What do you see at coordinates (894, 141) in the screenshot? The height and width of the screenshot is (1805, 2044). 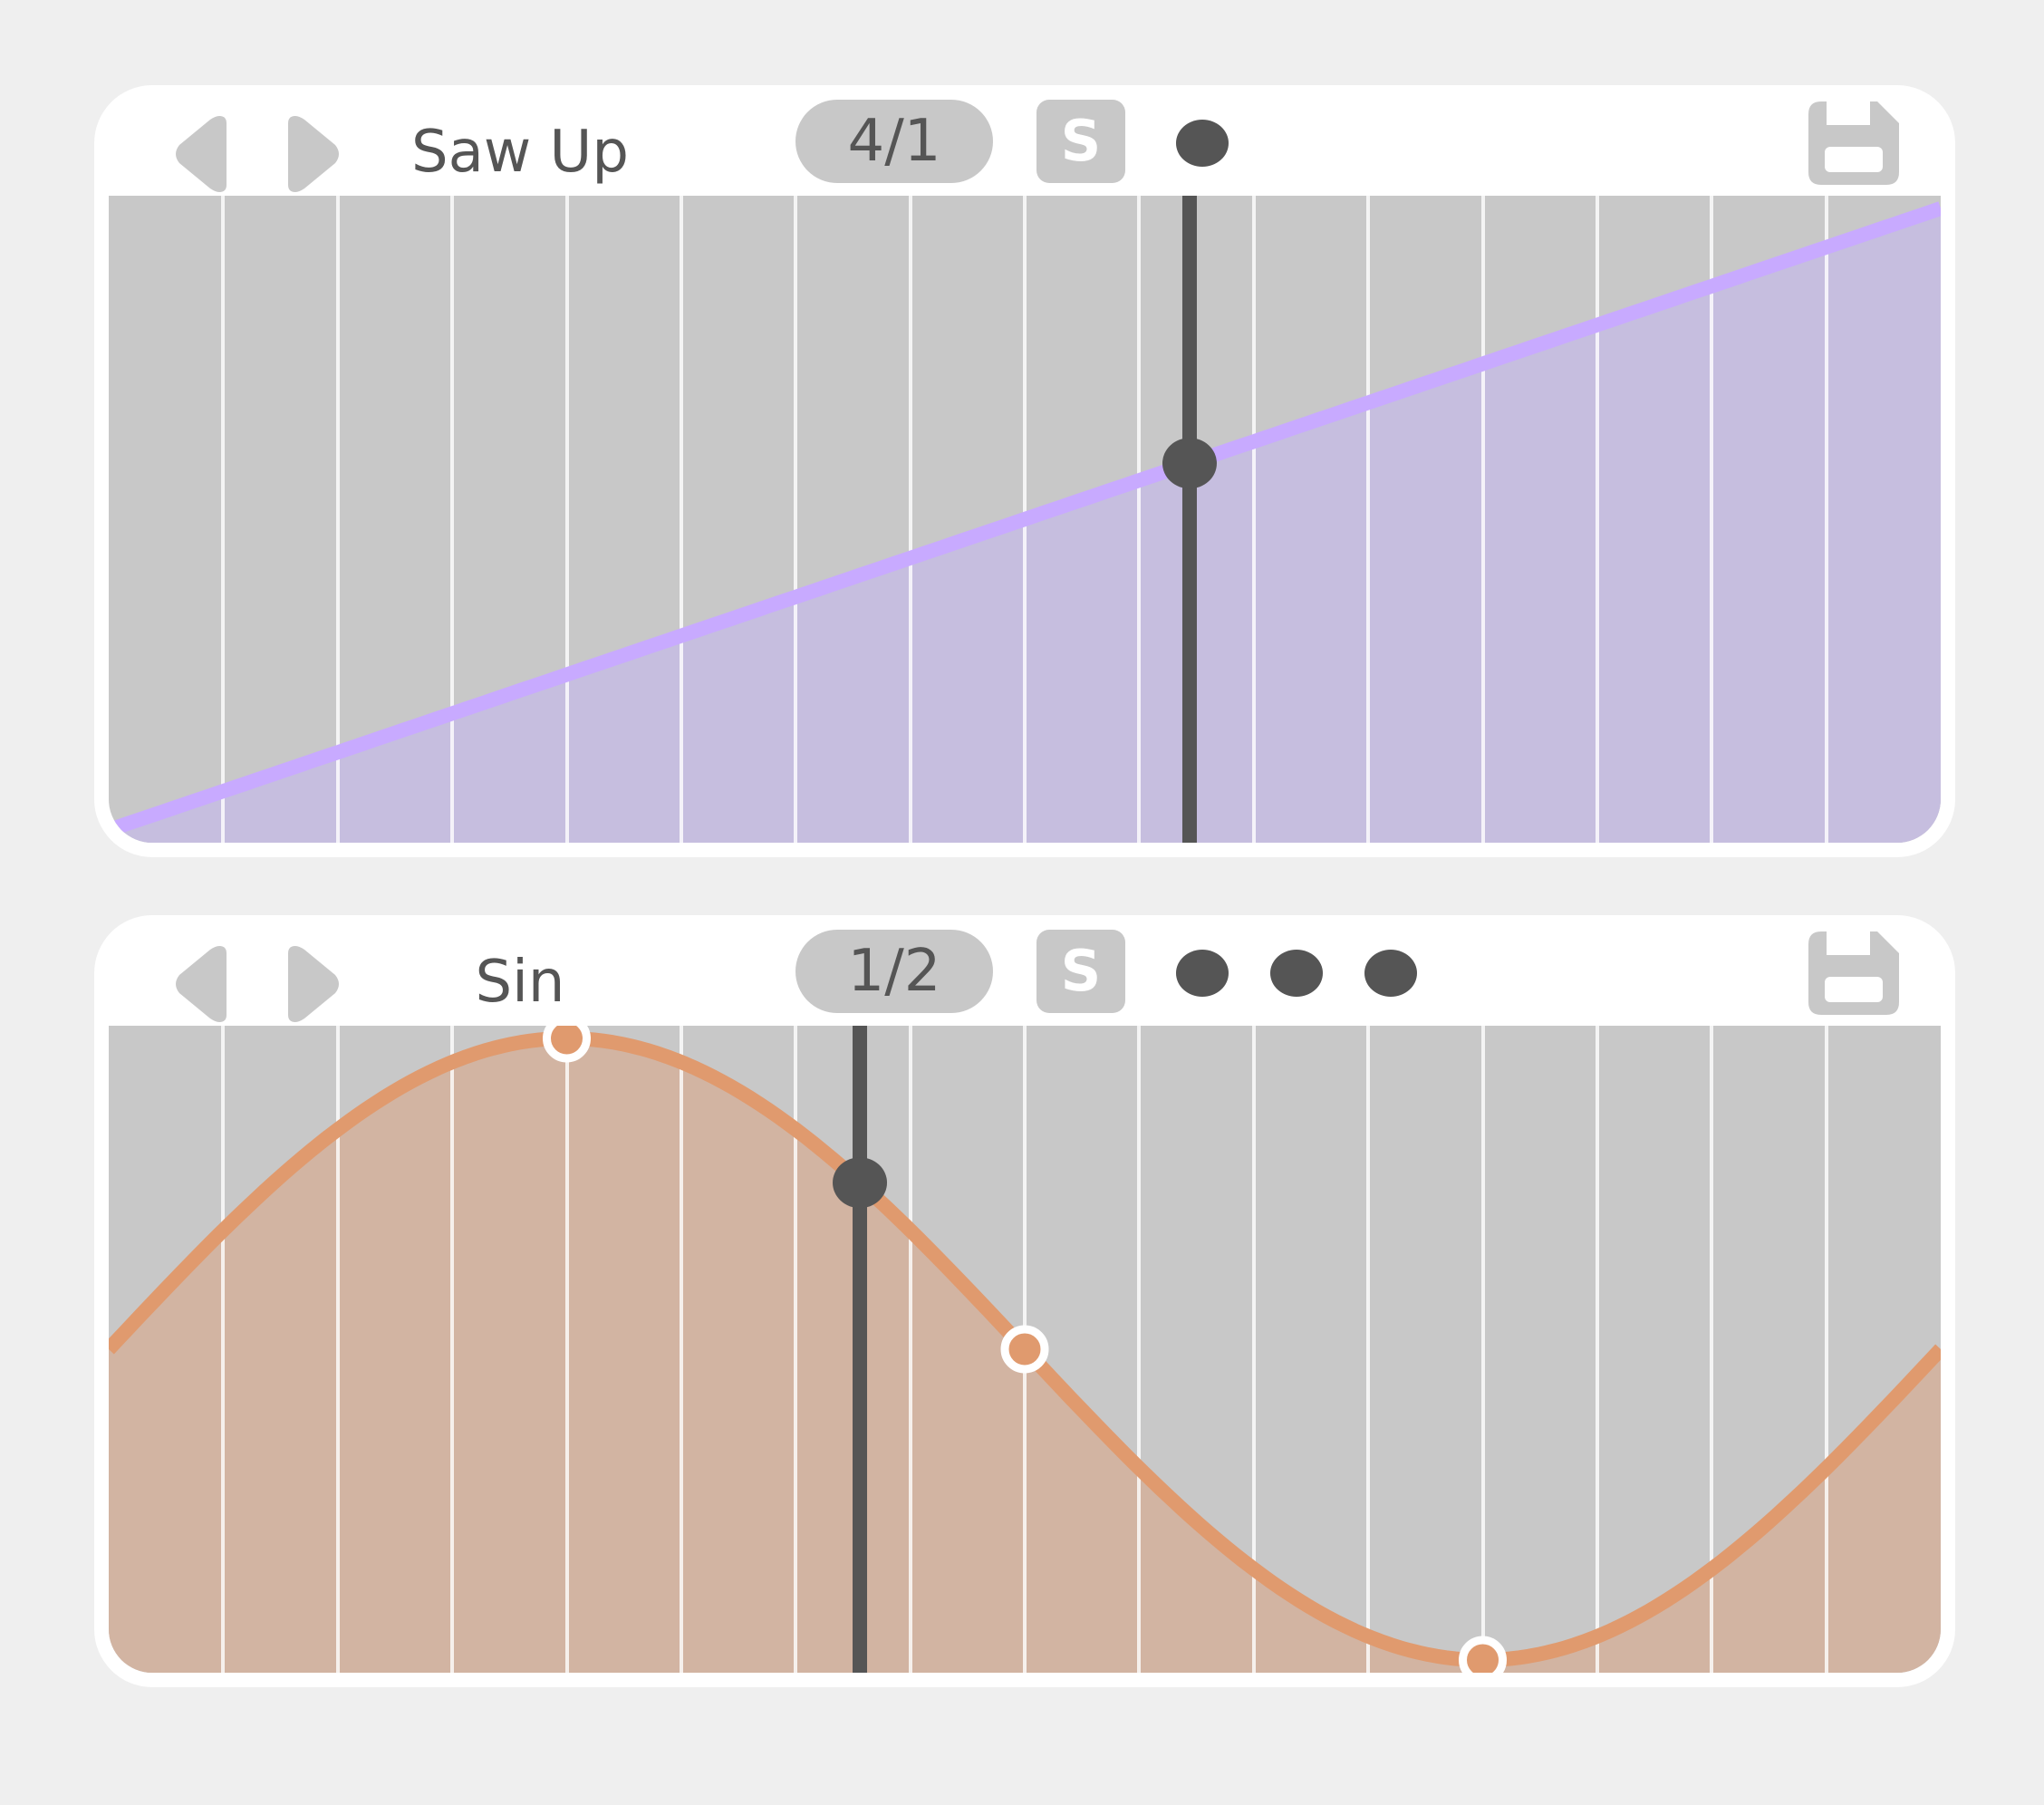 I see `rate-selector: 4/1` at bounding box center [894, 141].